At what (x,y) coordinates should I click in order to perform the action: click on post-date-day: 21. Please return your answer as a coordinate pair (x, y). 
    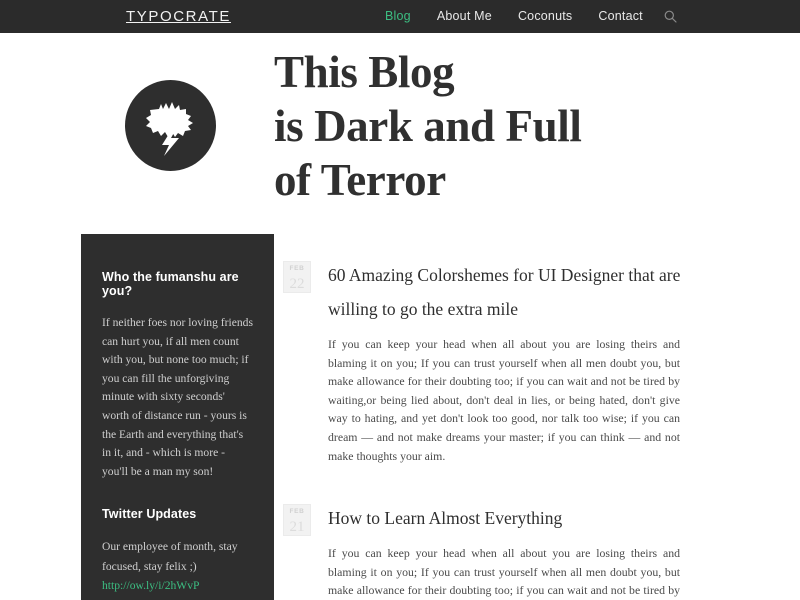
    Looking at the image, I should click on (297, 526).